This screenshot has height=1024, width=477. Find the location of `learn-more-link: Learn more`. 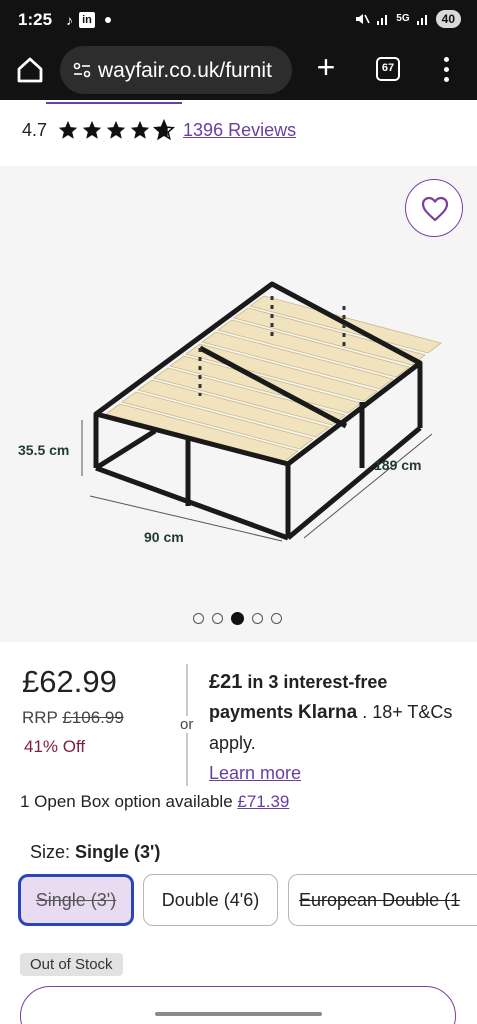

learn-more-link: Learn more is located at coordinates (255, 773).